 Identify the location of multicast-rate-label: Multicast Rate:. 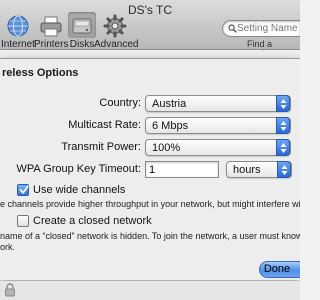
(104, 125).